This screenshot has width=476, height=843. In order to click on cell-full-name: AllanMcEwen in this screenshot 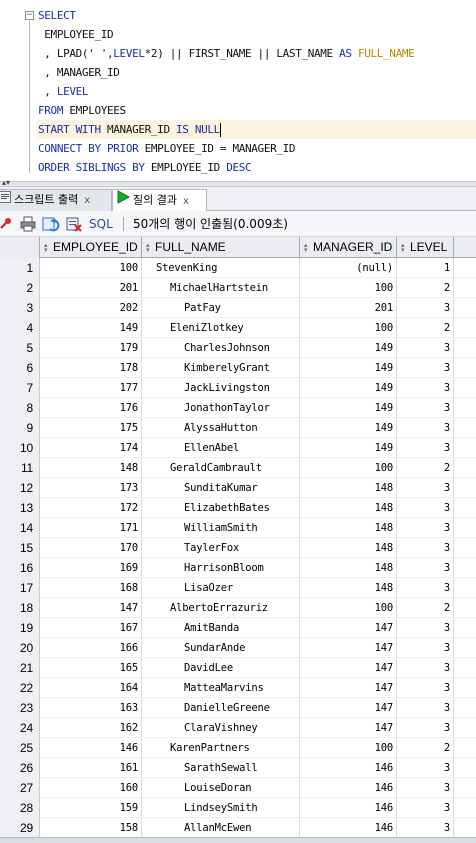, I will do `click(221, 827)`.